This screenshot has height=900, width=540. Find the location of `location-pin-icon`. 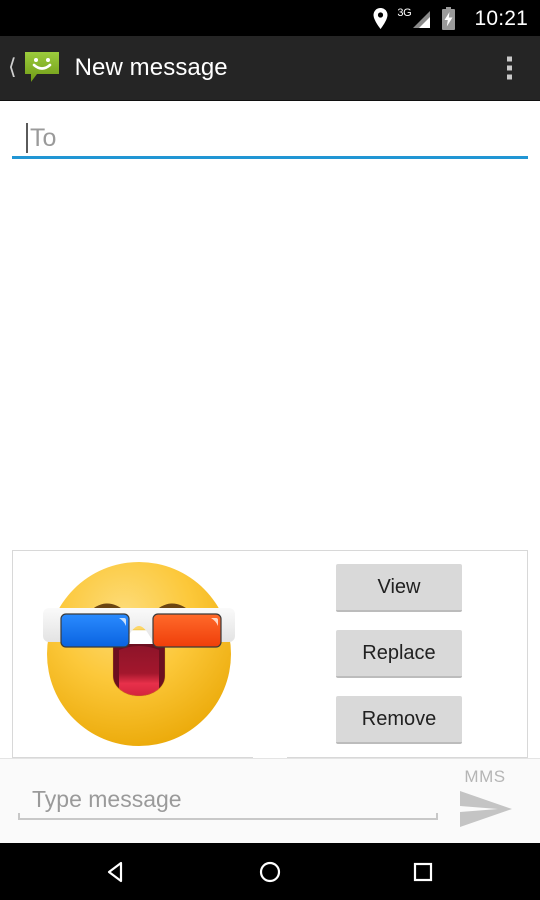

location-pin-icon is located at coordinates (380, 18).